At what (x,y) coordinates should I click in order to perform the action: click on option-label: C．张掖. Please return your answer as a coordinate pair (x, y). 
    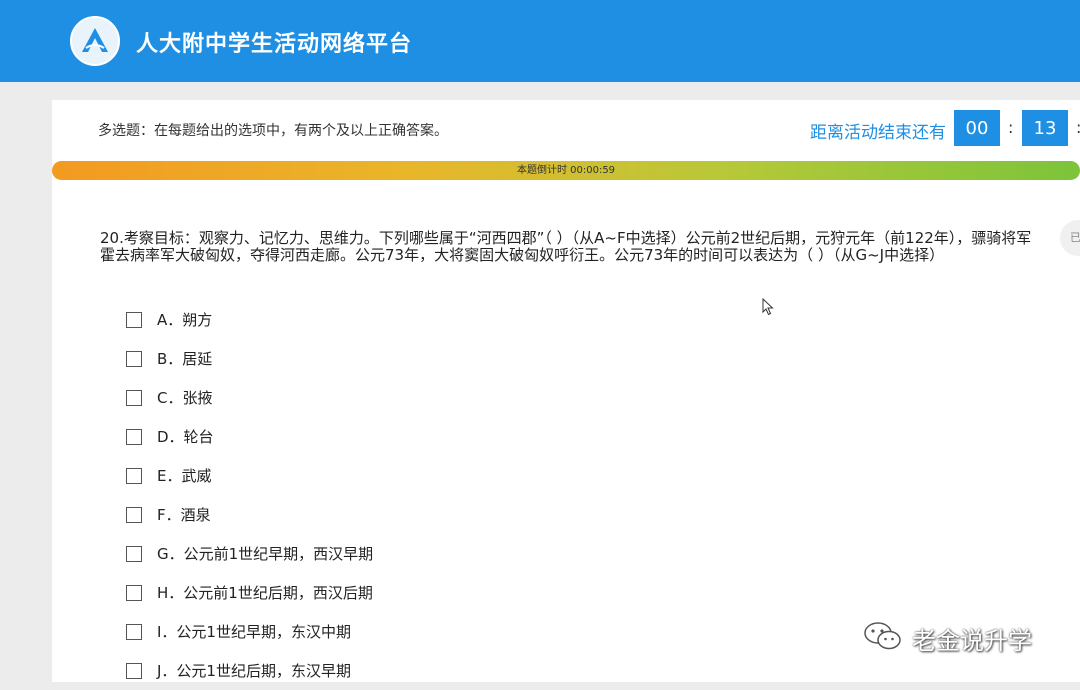
    Looking at the image, I should click on (185, 398).